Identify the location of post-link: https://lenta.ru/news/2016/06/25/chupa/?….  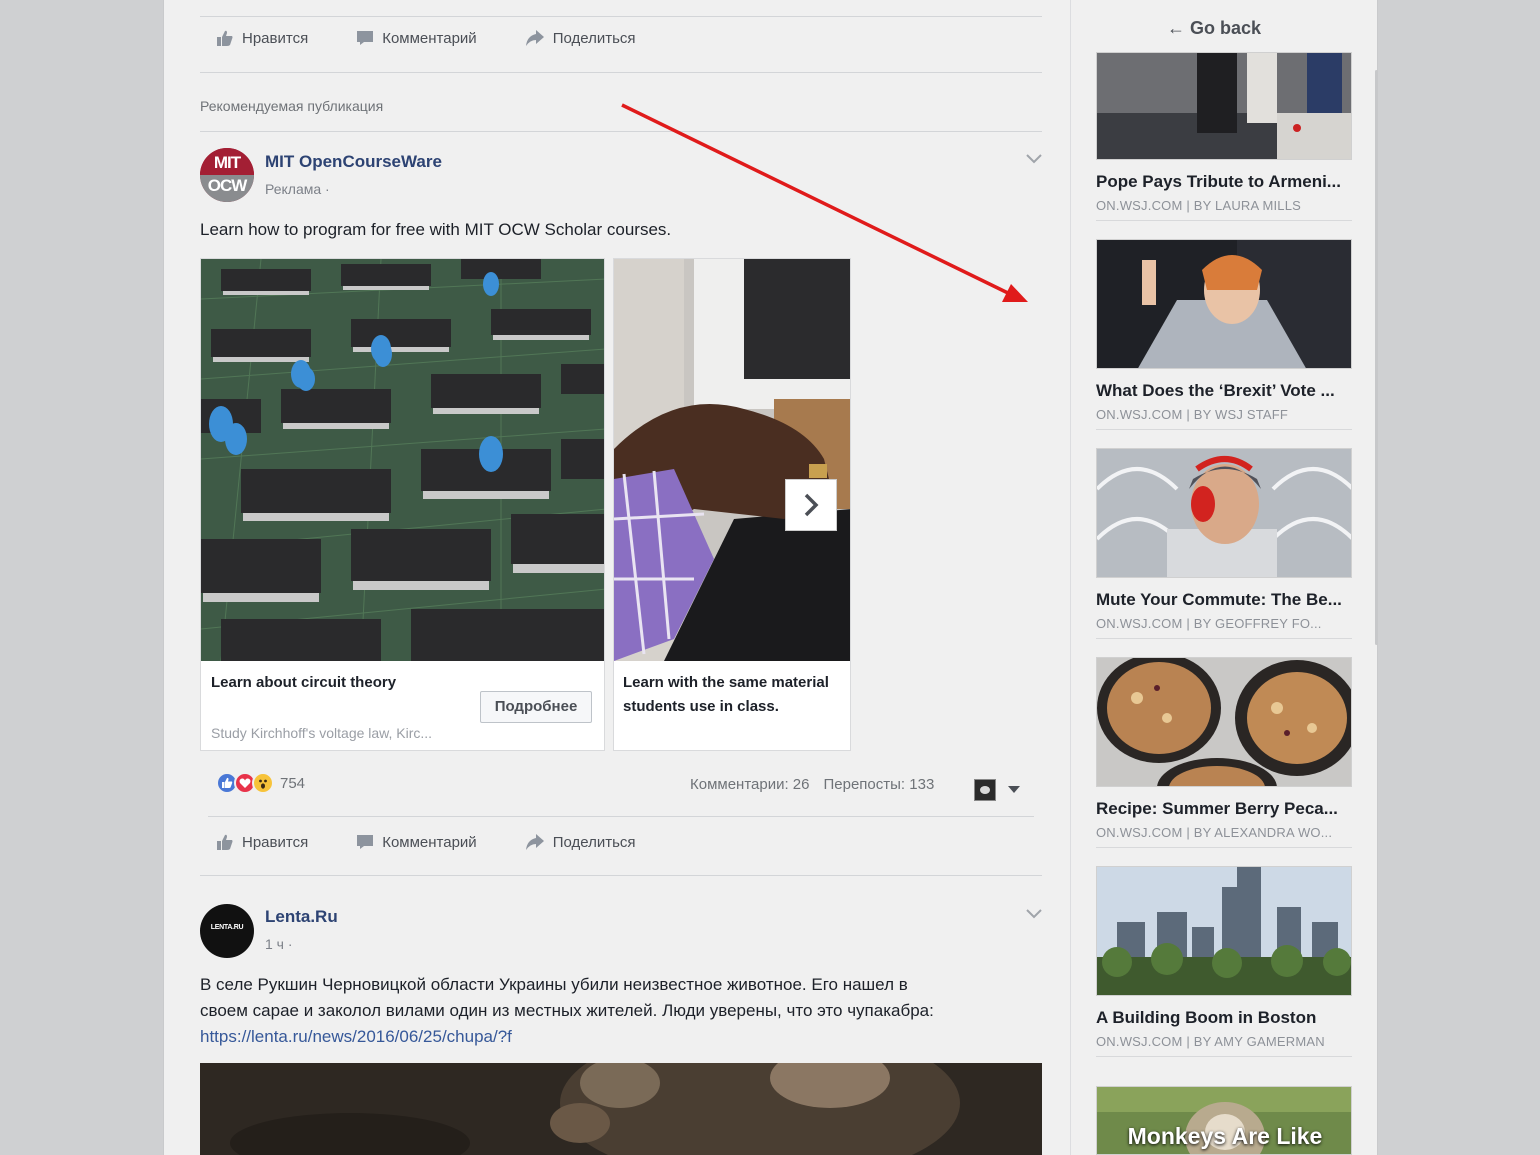
(356, 1037).